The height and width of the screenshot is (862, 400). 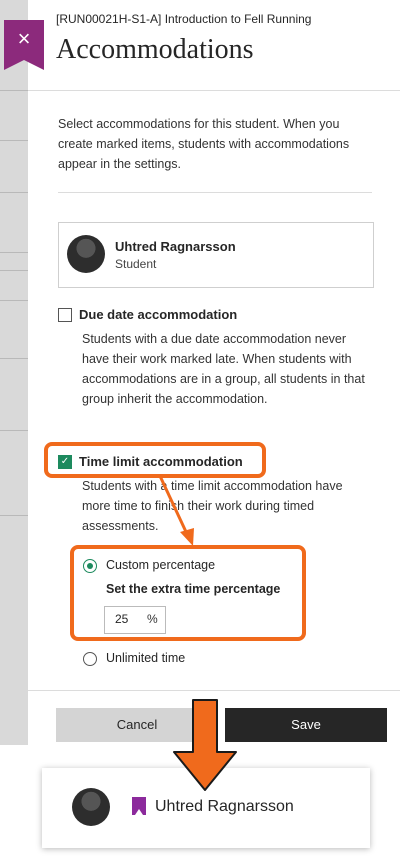 What do you see at coordinates (306, 725) in the screenshot?
I see `save-button: Save` at bounding box center [306, 725].